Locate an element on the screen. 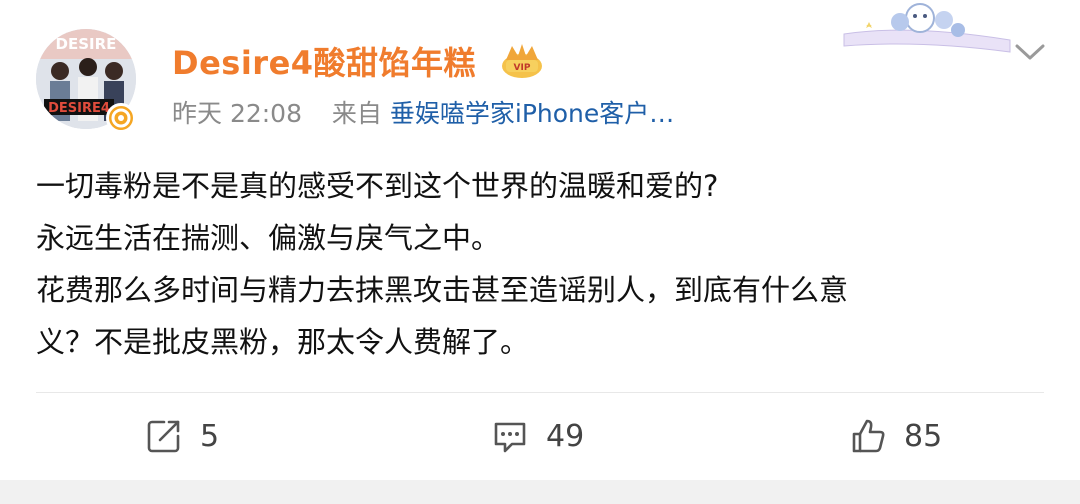 This screenshot has height=504, width=1080. repost-button: 5 is located at coordinates (181, 436).